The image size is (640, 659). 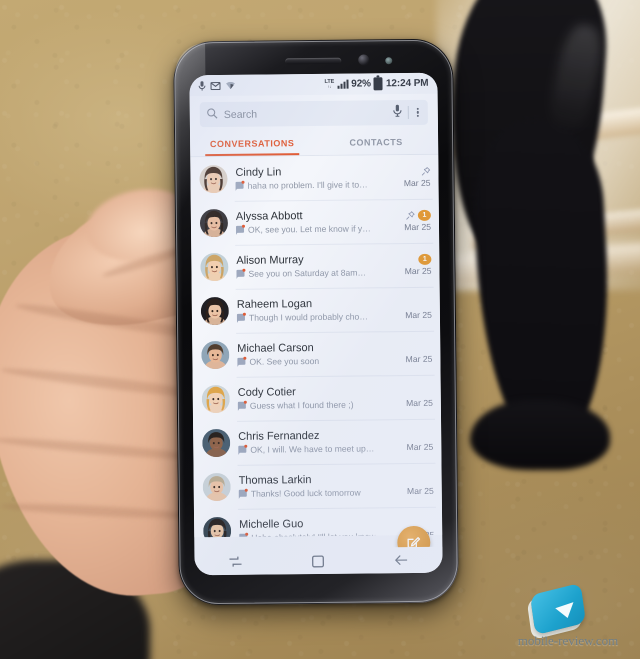 I want to click on conversation-row: Michael Carson OK. See you soon Mar 25, so click(x=316, y=354).